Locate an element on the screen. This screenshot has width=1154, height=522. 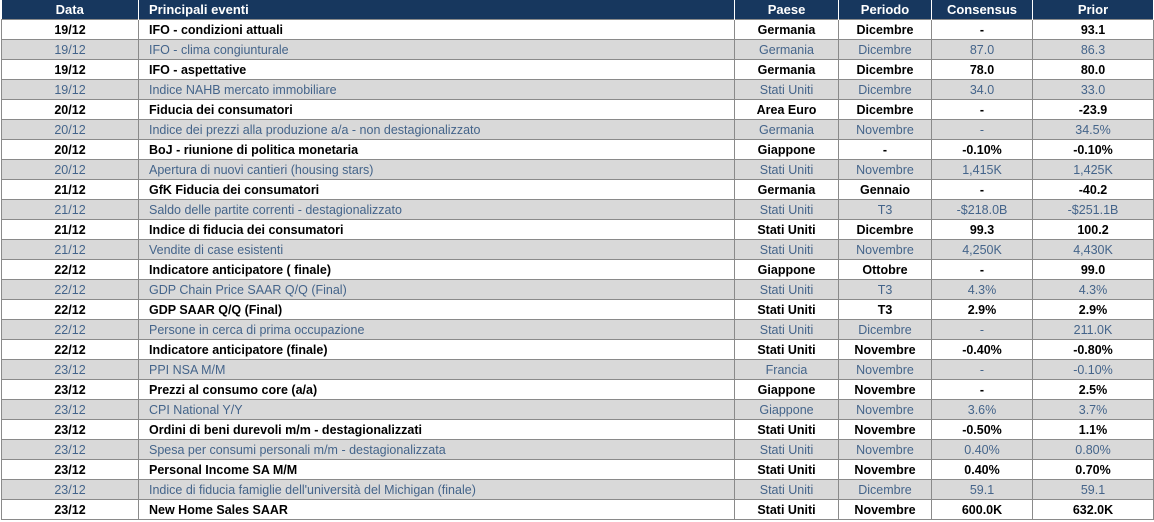
table-row: 23/12 PPI NSA M/M Francia Novembre - -0.10% is located at coordinates (577, 369).